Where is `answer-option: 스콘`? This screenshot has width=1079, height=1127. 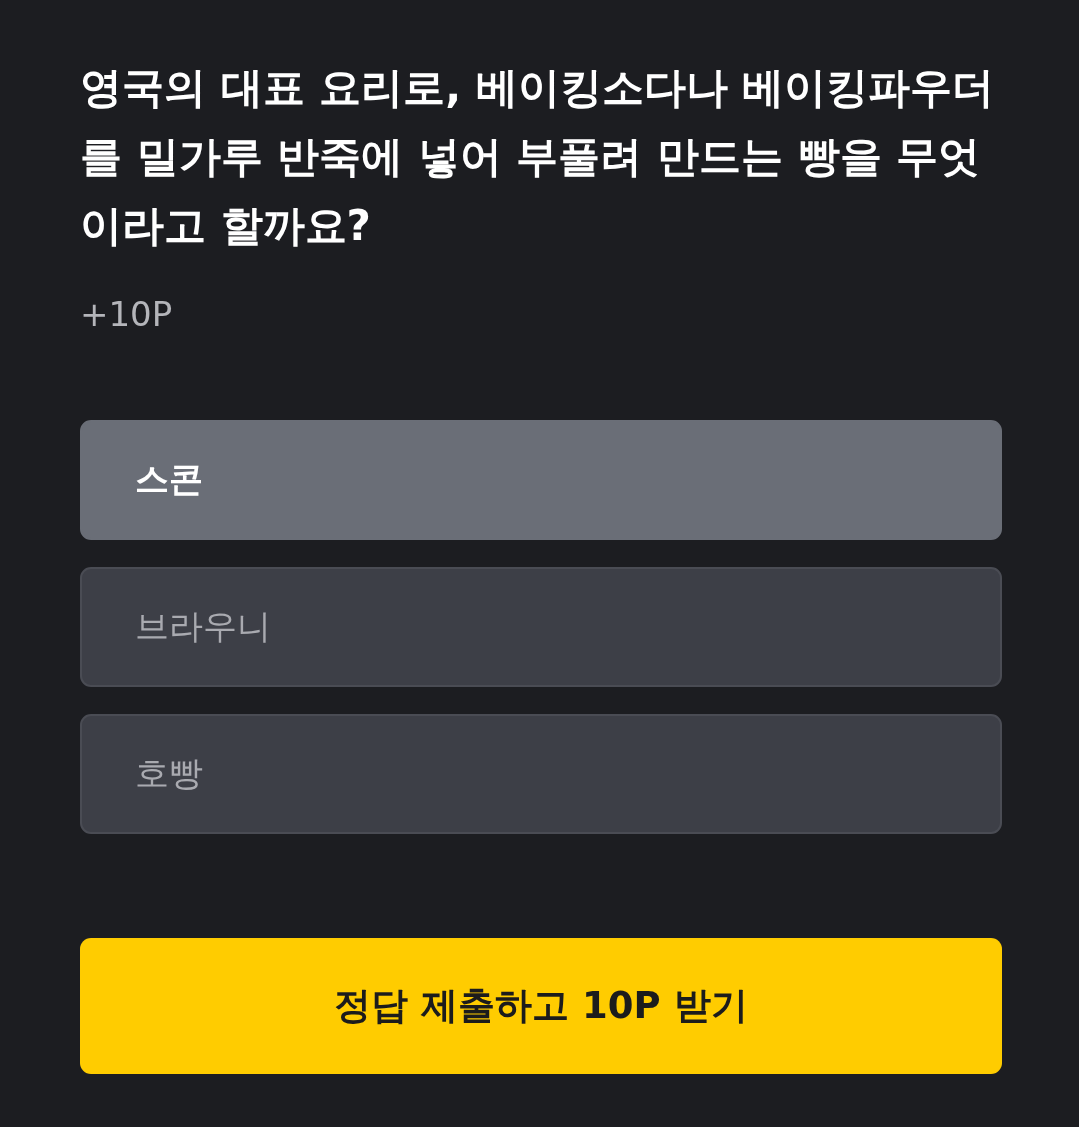 answer-option: 스콘 is located at coordinates (541, 480).